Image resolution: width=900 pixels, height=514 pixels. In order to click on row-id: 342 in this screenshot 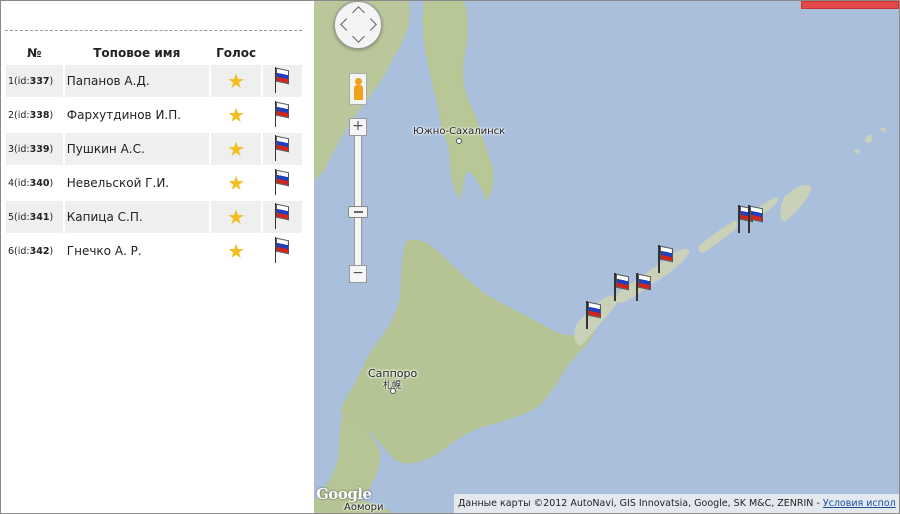, I will do `click(39, 251)`.